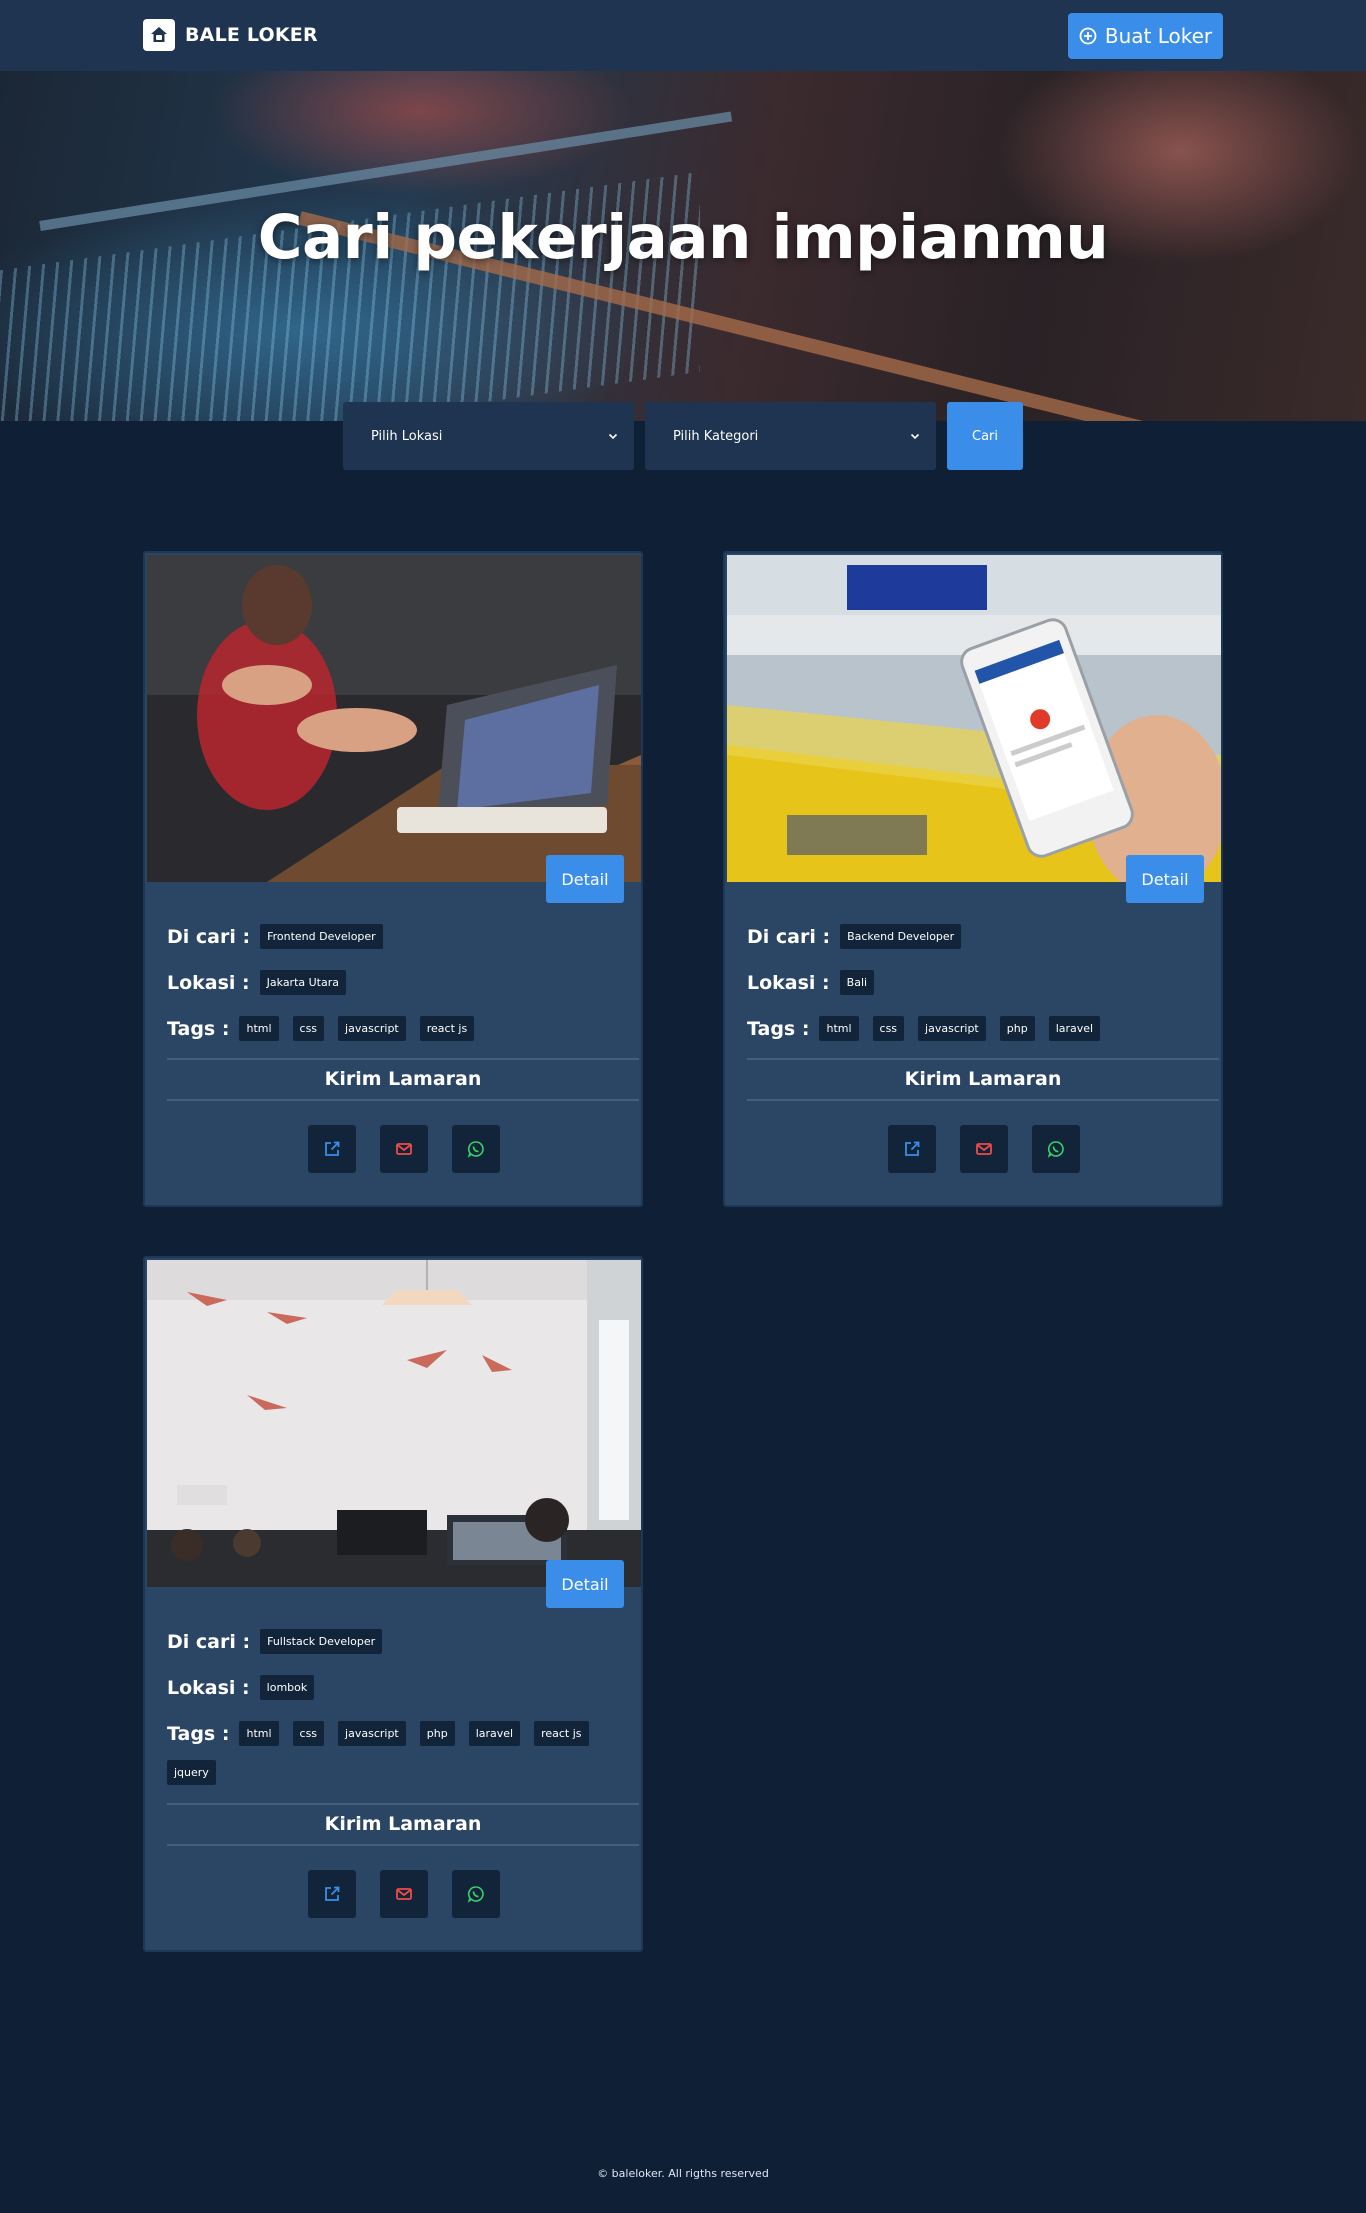 The image size is (1366, 2213). Describe the element at coordinates (716, 436) in the screenshot. I see `category-select-value: Pilih Kategori` at that location.